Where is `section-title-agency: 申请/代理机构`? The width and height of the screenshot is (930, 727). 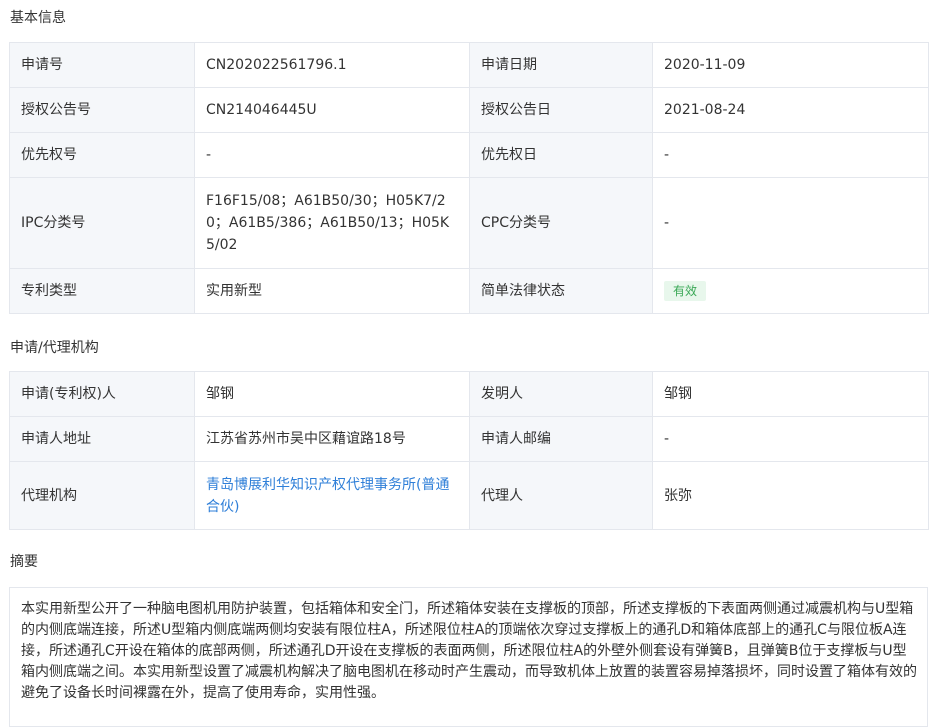 section-title-agency: 申请/代理机构 is located at coordinates (54, 348).